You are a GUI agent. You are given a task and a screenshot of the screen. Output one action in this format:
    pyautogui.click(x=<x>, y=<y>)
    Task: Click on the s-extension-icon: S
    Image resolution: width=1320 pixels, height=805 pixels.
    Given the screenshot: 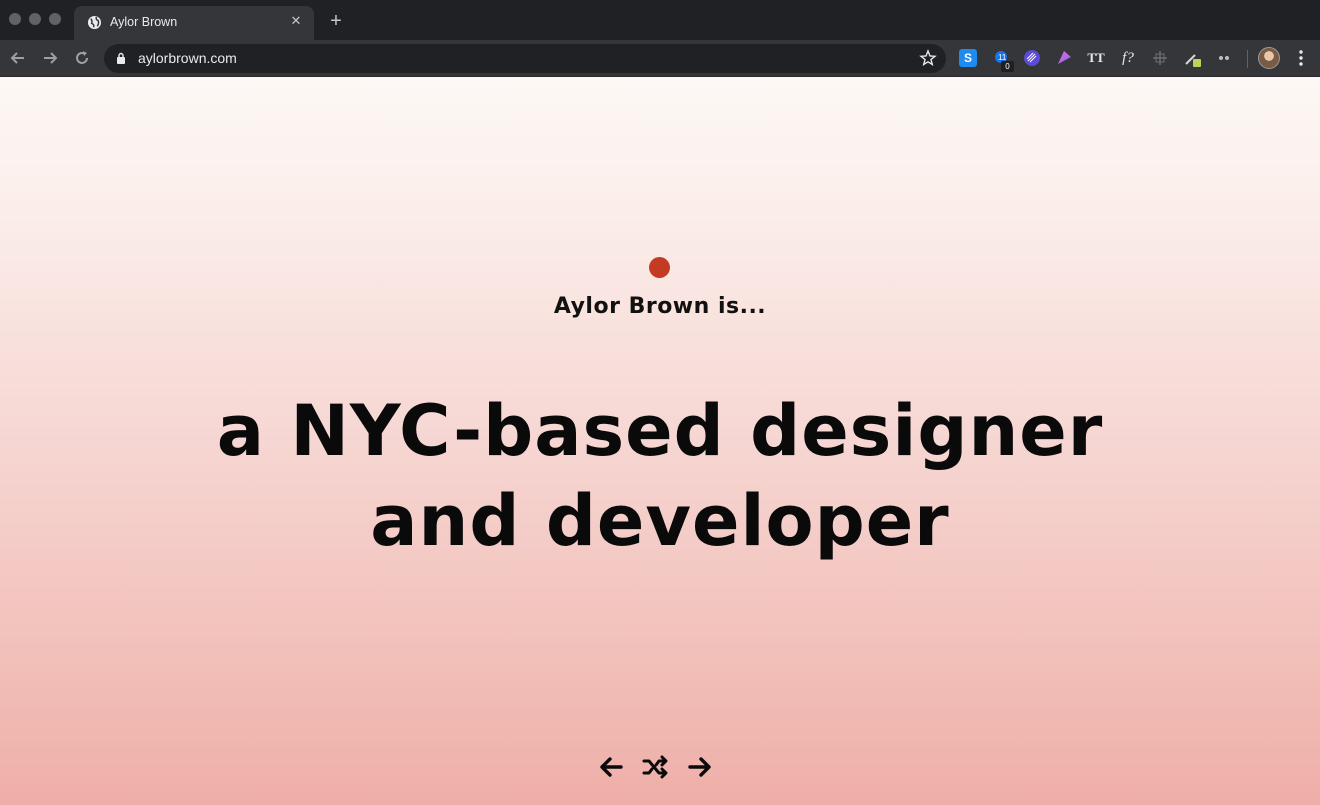 What is the action you would take?
    pyautogui.click(x=968, y=58)
    